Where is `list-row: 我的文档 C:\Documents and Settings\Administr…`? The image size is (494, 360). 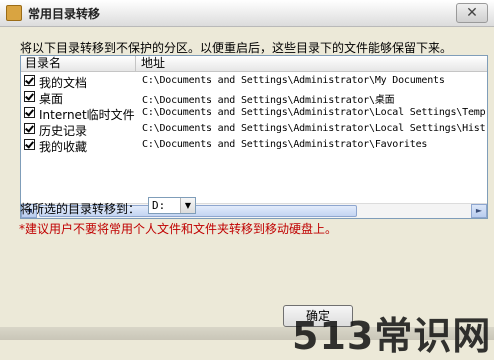 list-row: 我的文档 C:\Documents and Settings\Administr… is located at coordinates (254, 81).